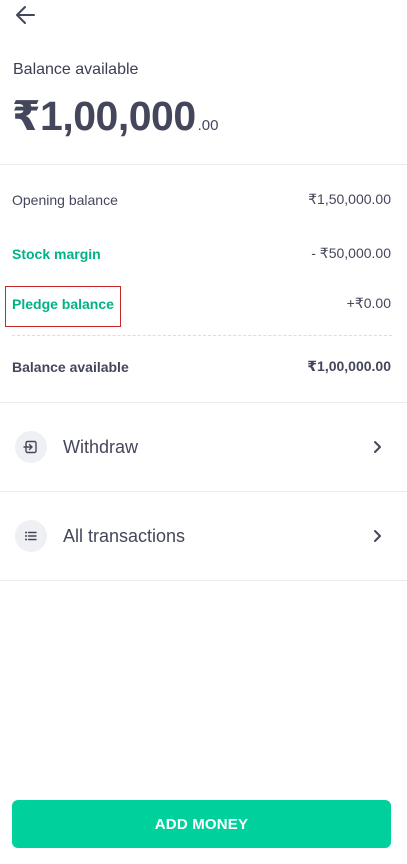 The width and height of the screenshot is (407, 864). What do you see at coordinates (208, 125) in the screenshot?
I see `balance-amount-decimal: .00` at bounding box center [208, 125].